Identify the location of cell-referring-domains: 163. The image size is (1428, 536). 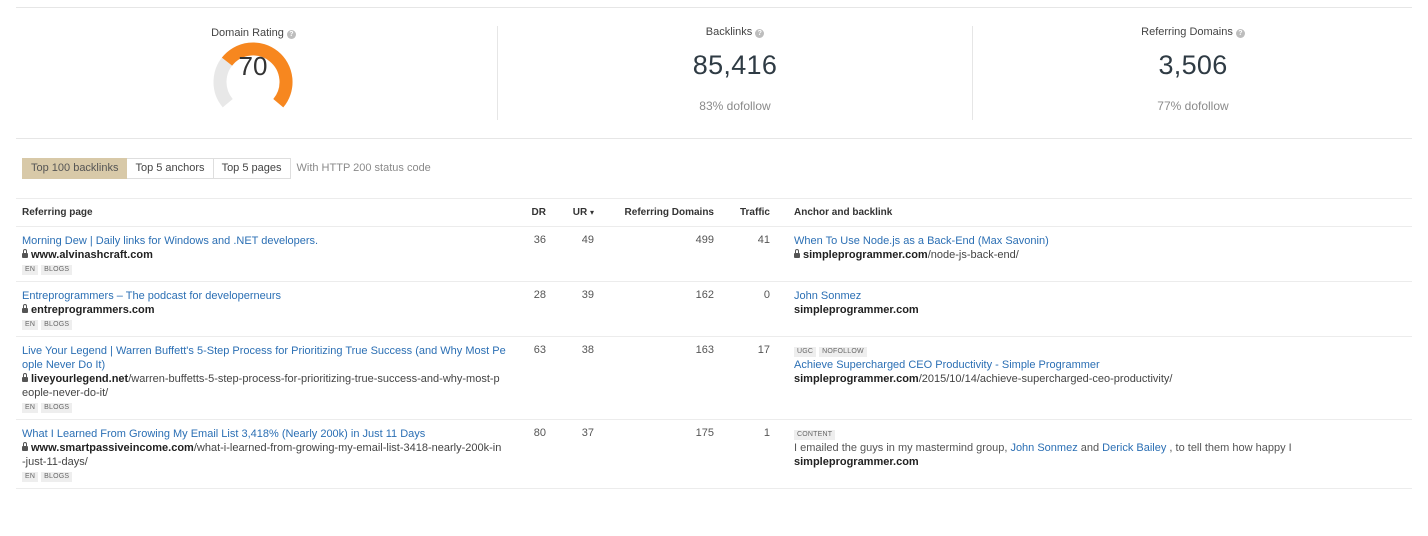
(660, 378).